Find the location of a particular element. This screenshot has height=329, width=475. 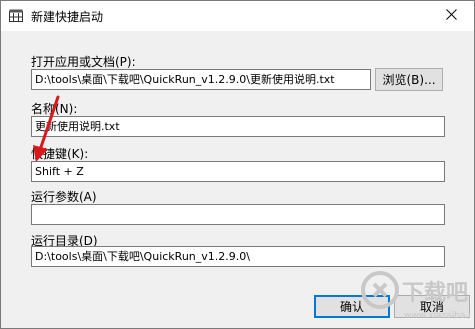

hotkey-label: 快捷键(K): is located at coordinates (60, 154).